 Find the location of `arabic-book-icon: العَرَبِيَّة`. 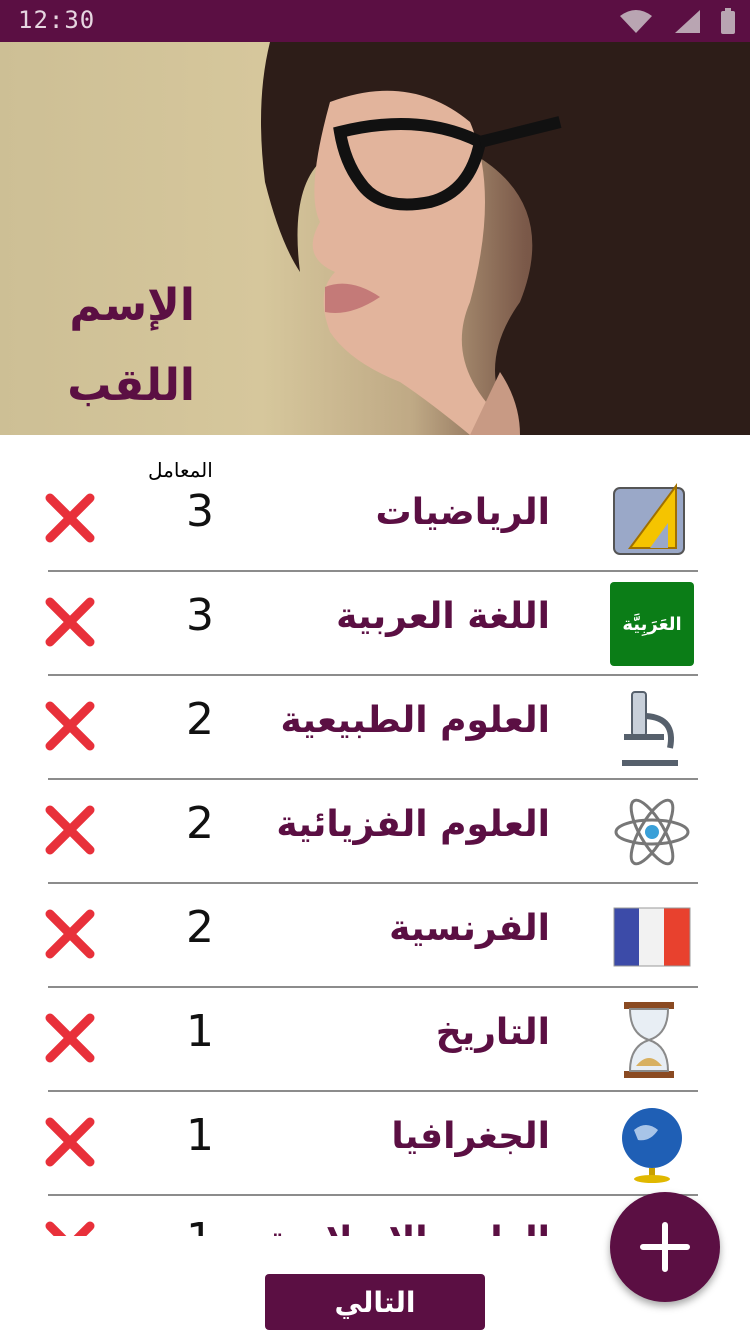

arabic-book-icon: العَرَبِيَّة is located at coordinates (652, 624).